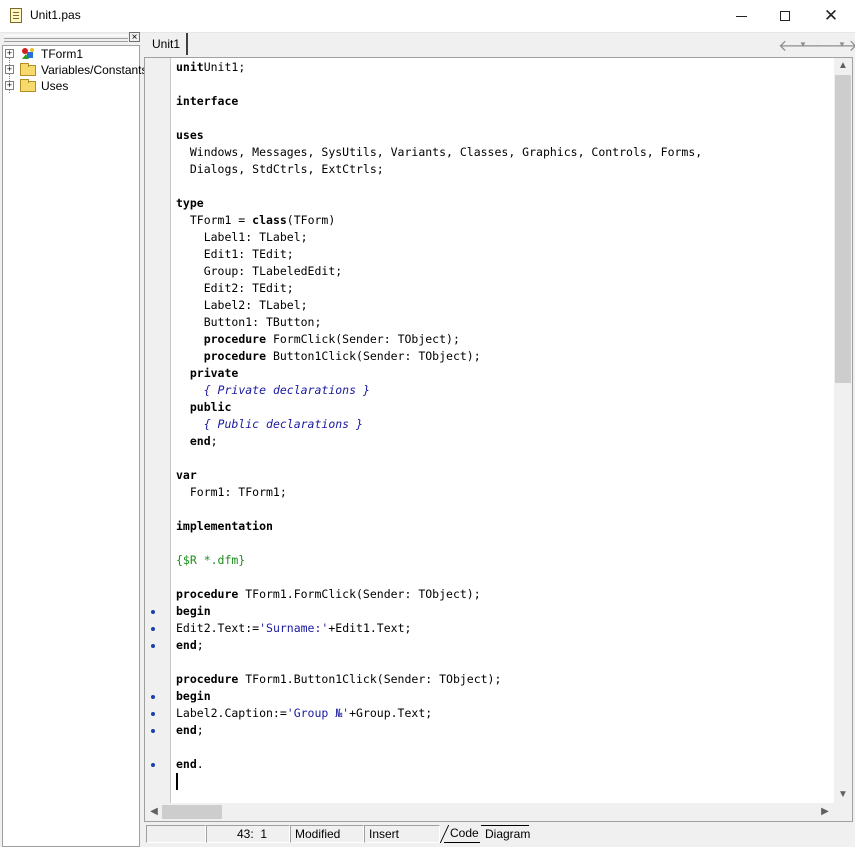 Image resolution: width=855 pixels, height=847 pixels. I want to click on tab-diagram-label: Diagram, so click(508, 834).